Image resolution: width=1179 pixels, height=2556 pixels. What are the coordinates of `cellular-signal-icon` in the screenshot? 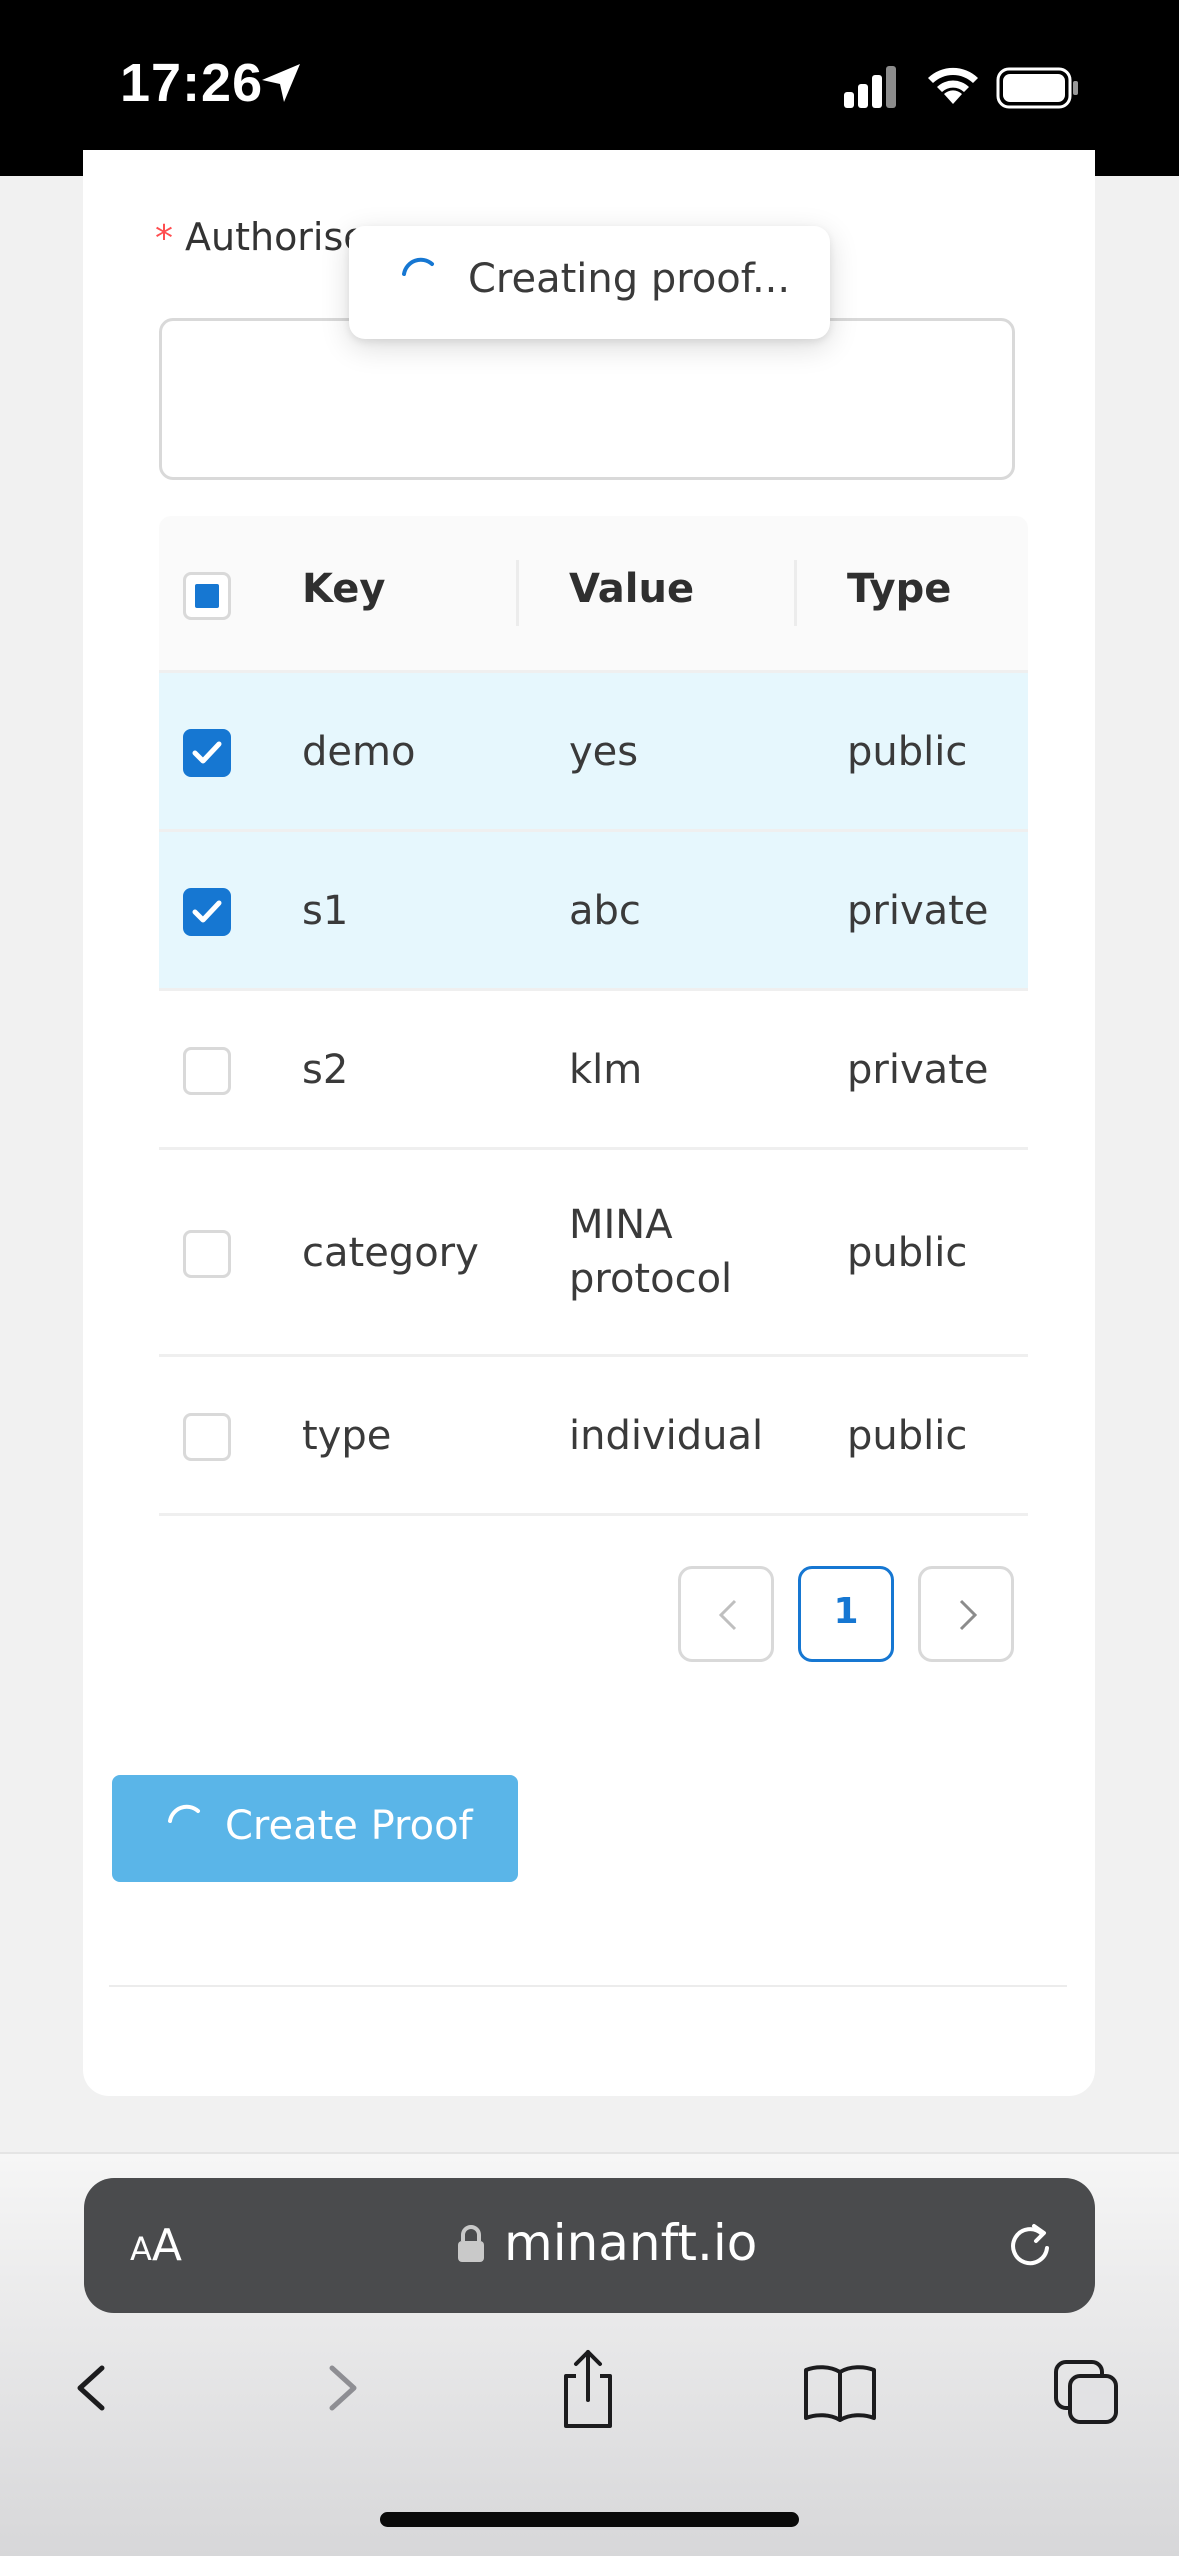 It's located at (870, 87).